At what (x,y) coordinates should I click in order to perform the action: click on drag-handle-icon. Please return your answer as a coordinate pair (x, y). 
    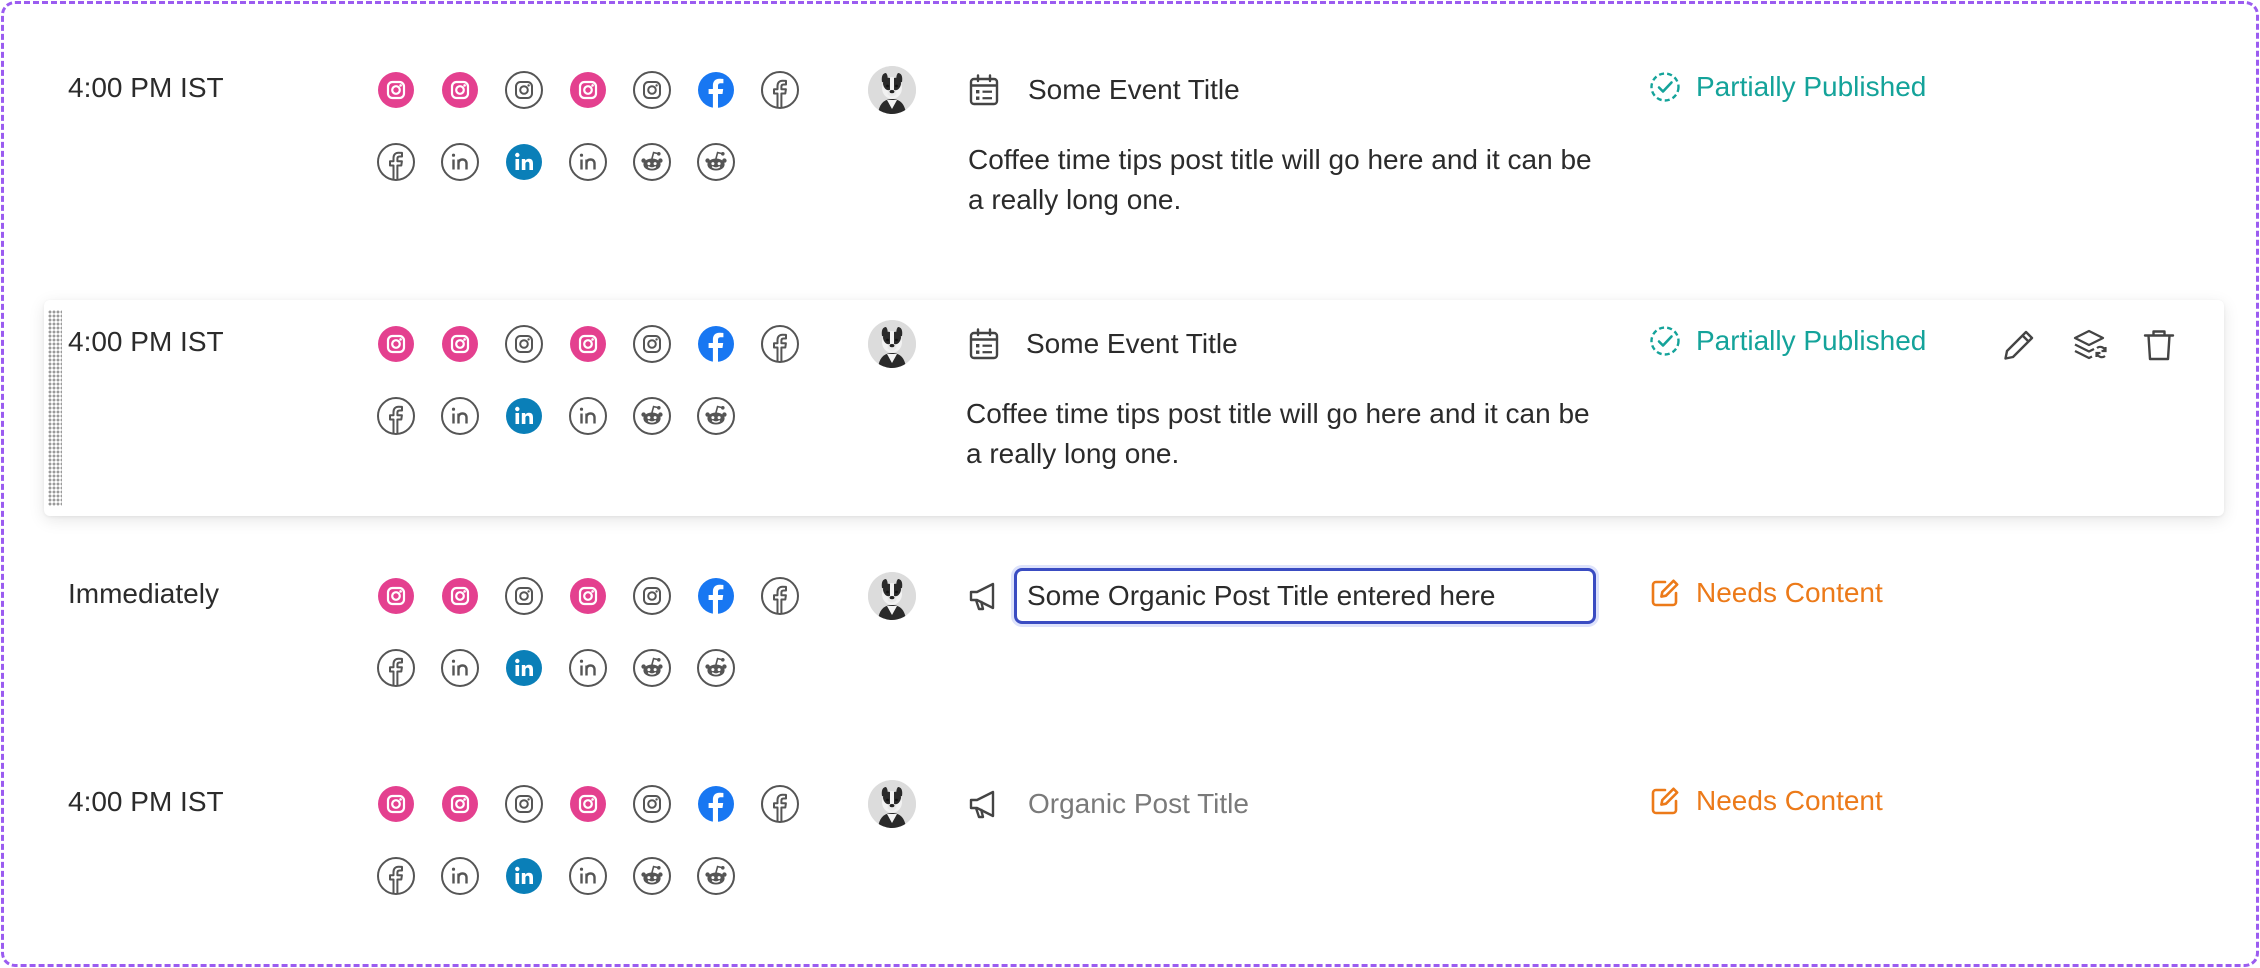
    Looking at the image, I should click on (55, 408).